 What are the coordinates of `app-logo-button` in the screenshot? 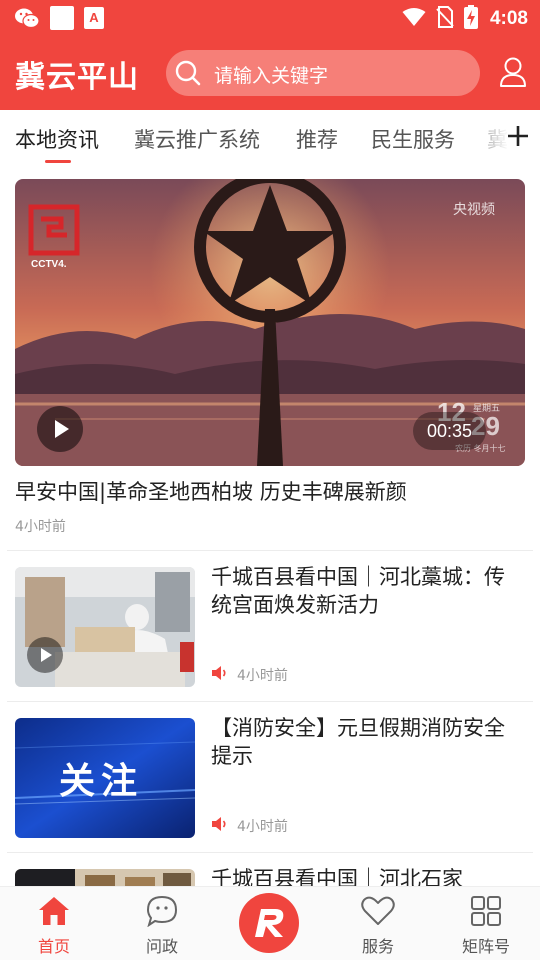 It's located at (269, 923).